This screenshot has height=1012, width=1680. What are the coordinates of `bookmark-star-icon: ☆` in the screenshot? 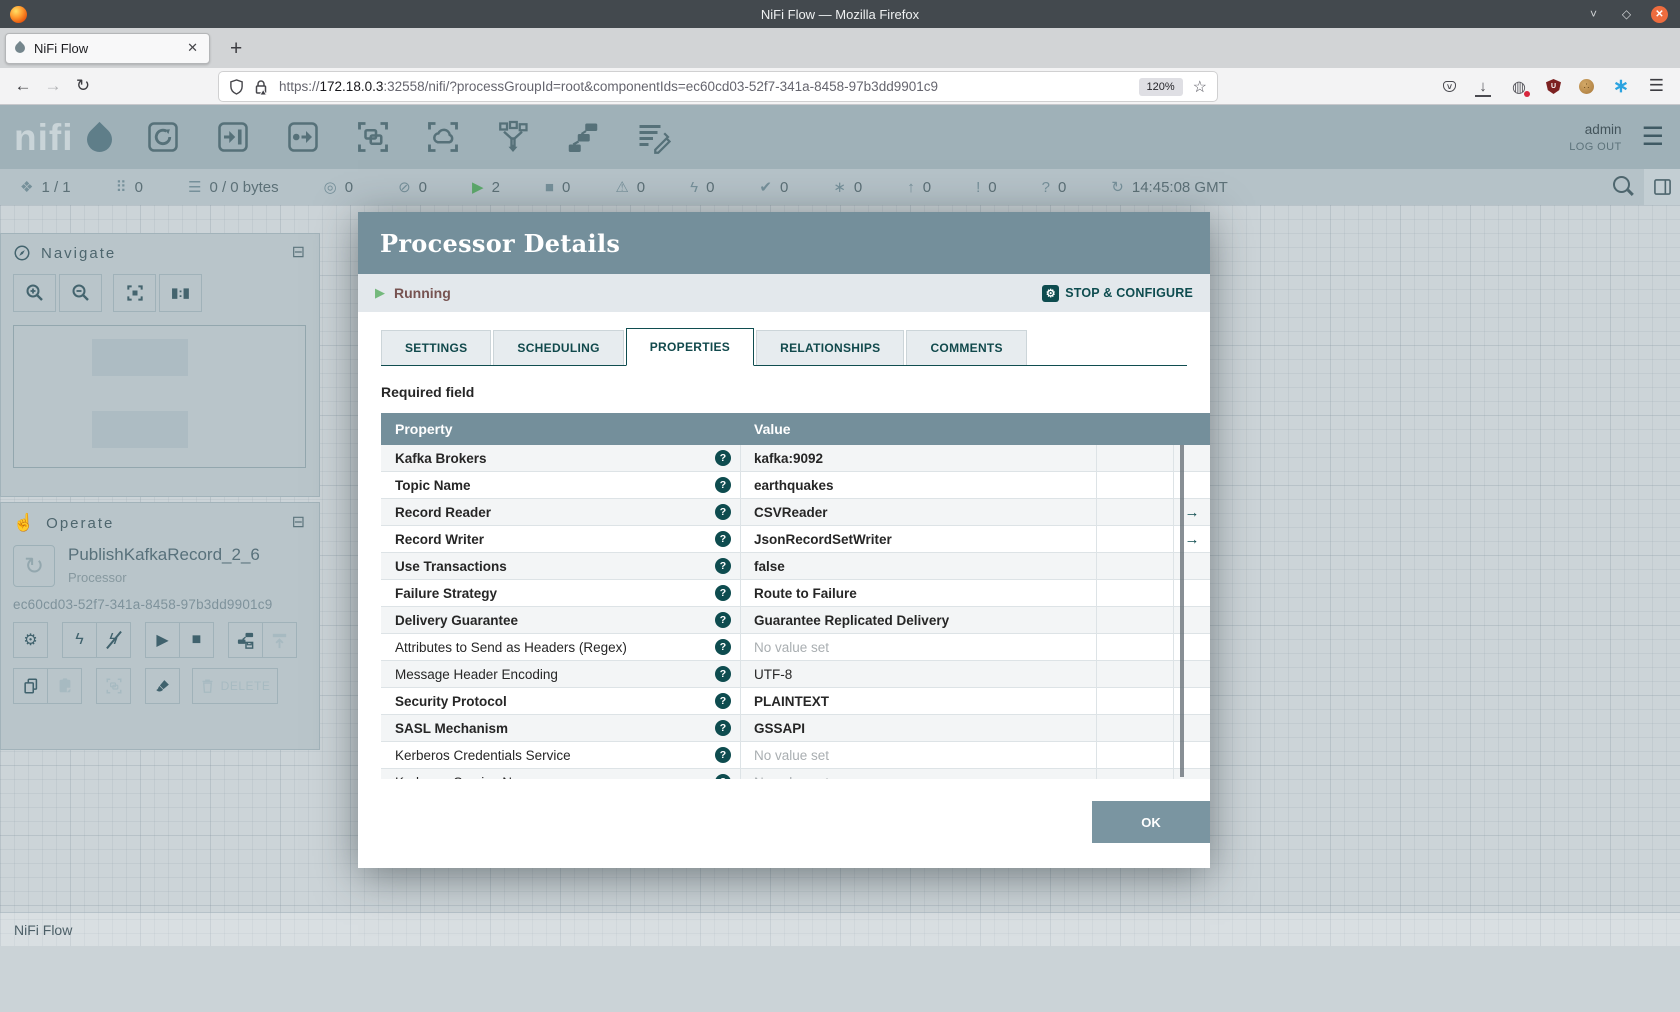 It's located at (1200, 87).